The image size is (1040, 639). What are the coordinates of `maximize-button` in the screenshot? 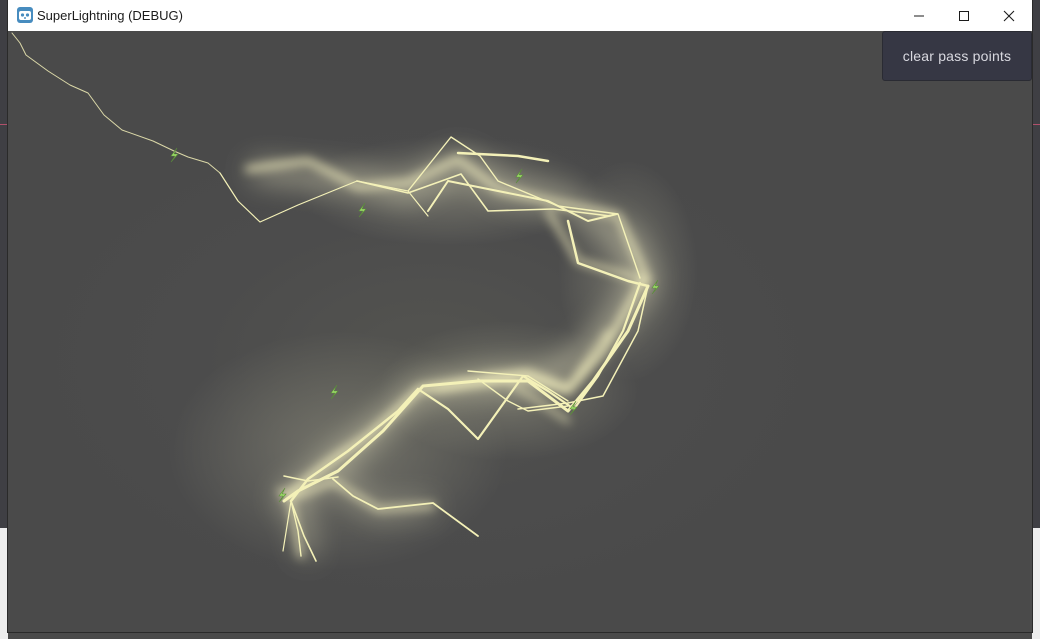 It's located at (964, 15).